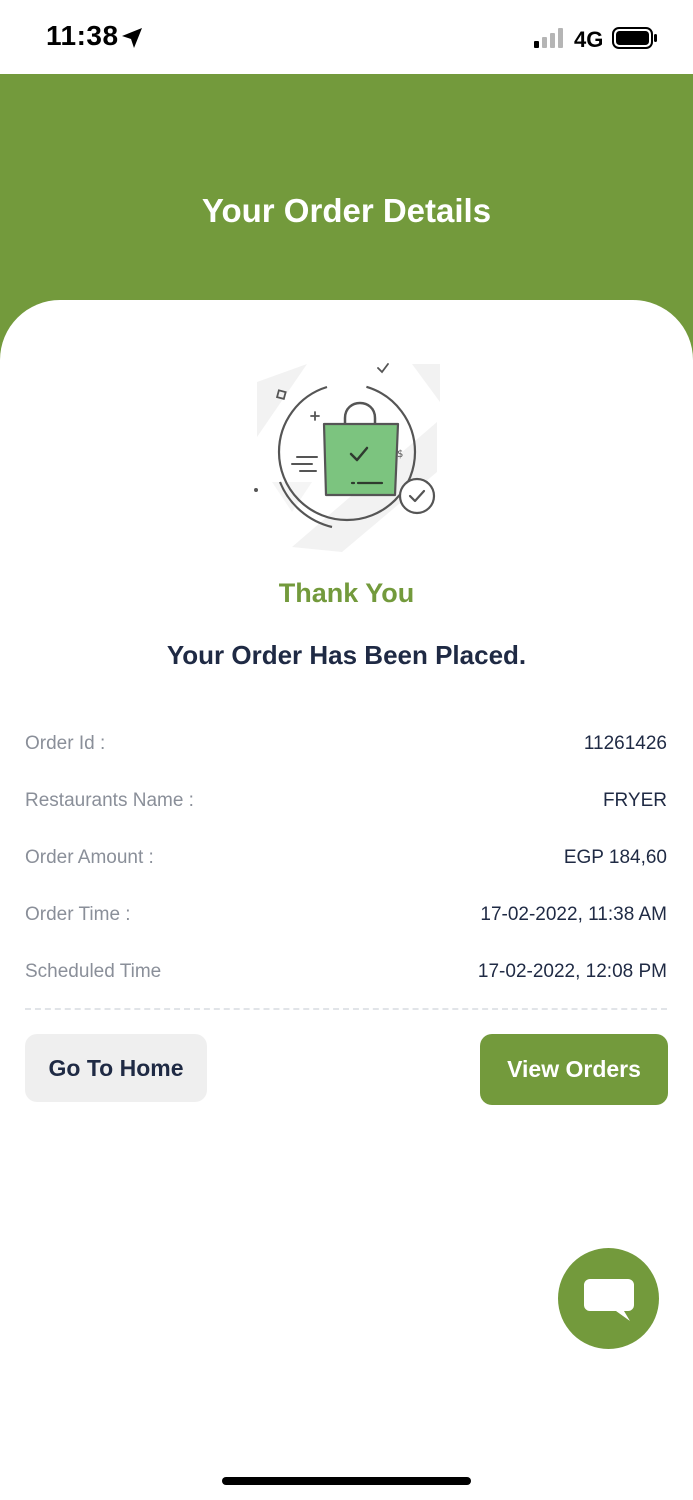 This screenshot has height=1500, width=693. What do you see at coordinates (347, 457) in the screenshot?
I see `shopping-bag-check-icon: $` at bounding box center [347, 457].